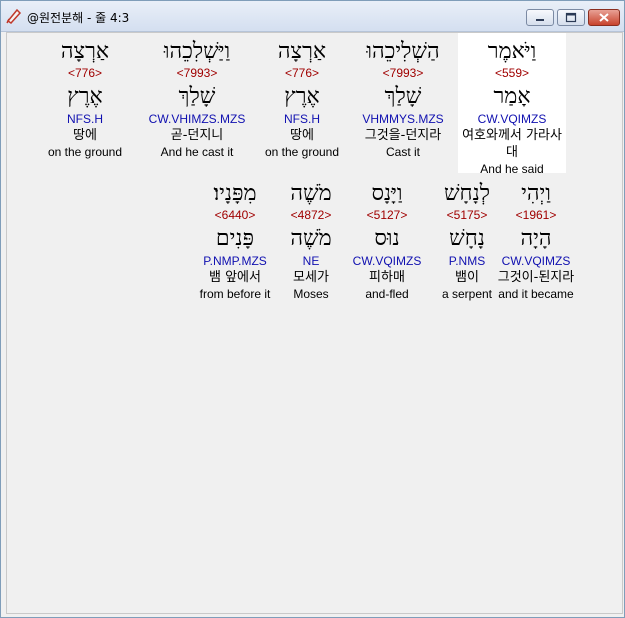 This screenshot has width=625, height=618. Describe the element at coordinates (403, 135) in the screenshot. I see `korean-gloss: 그것을-던지라` at that location.